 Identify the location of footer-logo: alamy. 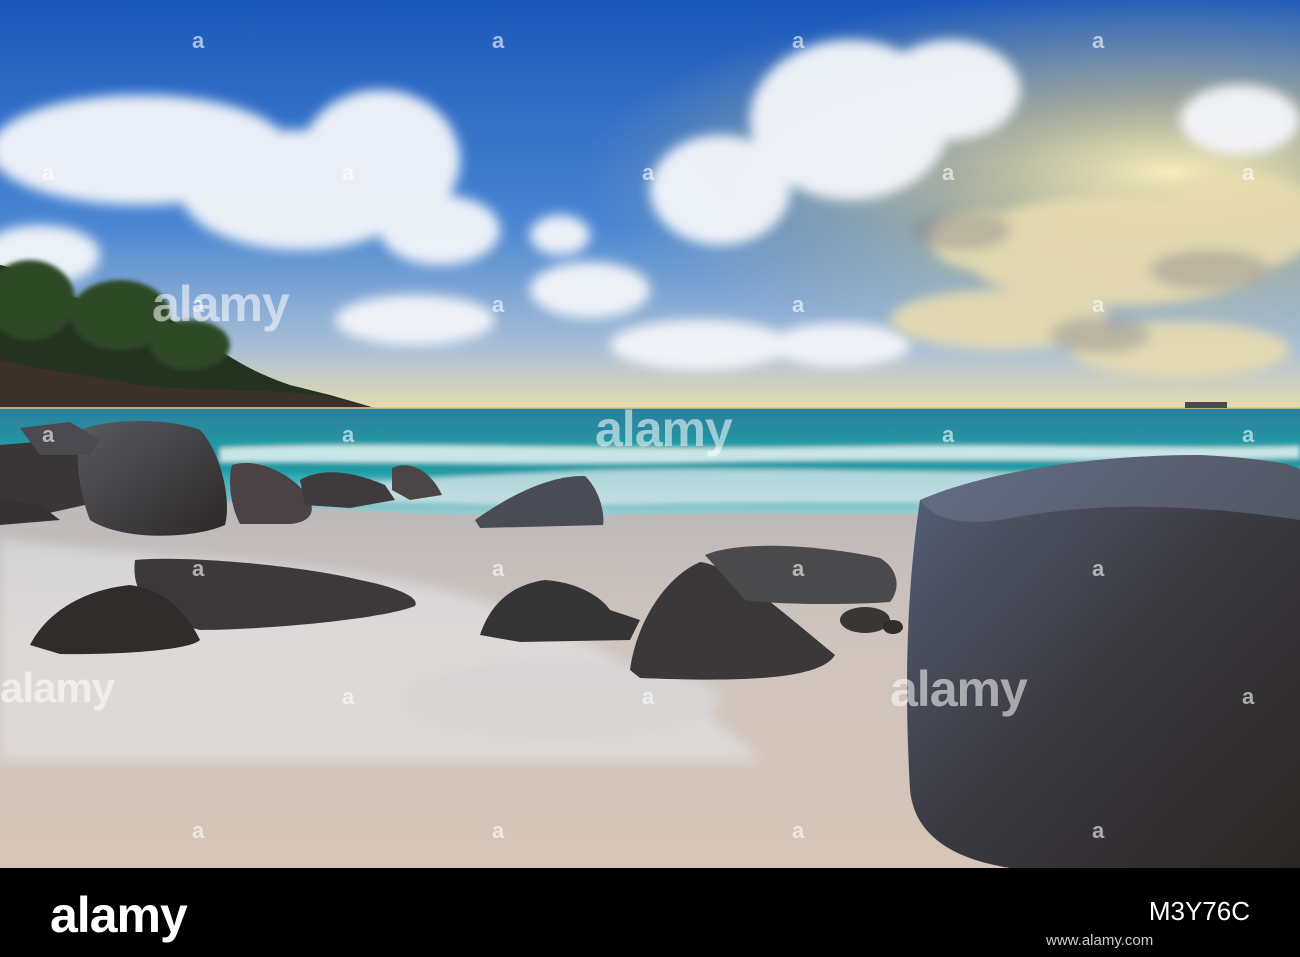
(119, 915).